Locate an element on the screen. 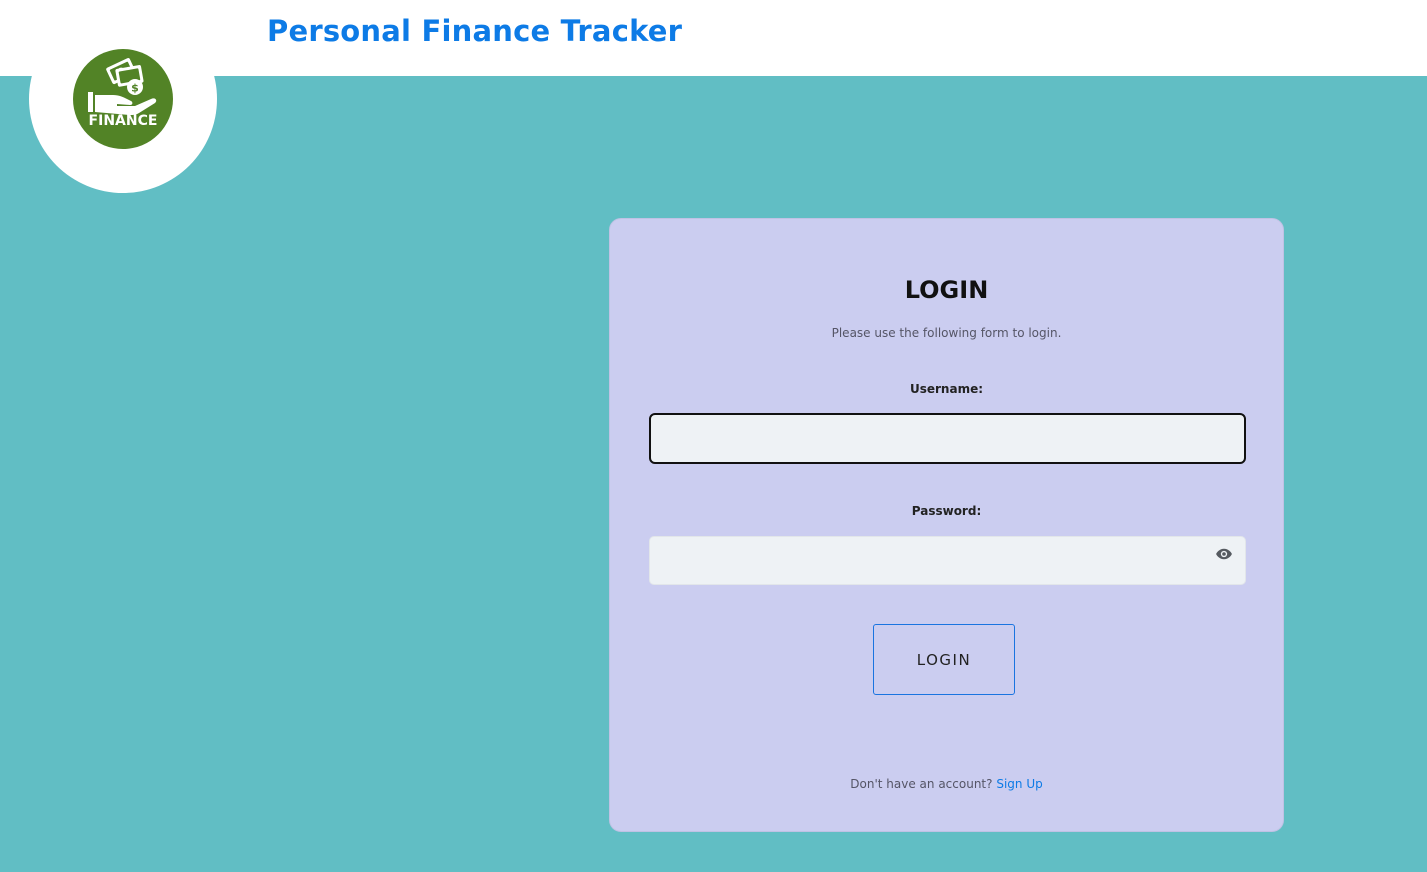 The width and height of the screenshot is (1427, 872). logo: $ FINANCE is located at coordinates (123, 99).